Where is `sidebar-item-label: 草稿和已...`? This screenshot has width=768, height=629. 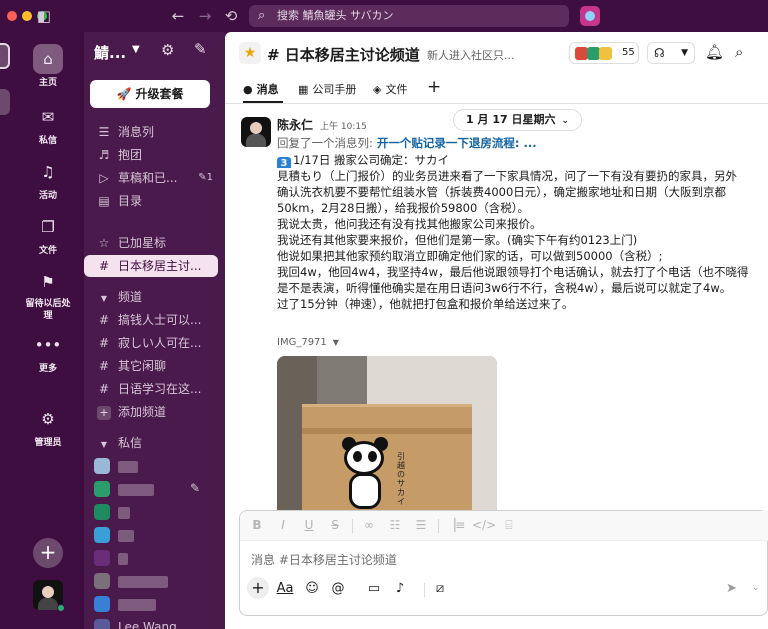 sidebar-item-label: 草稿和已... is located at coordinates (148, 178).